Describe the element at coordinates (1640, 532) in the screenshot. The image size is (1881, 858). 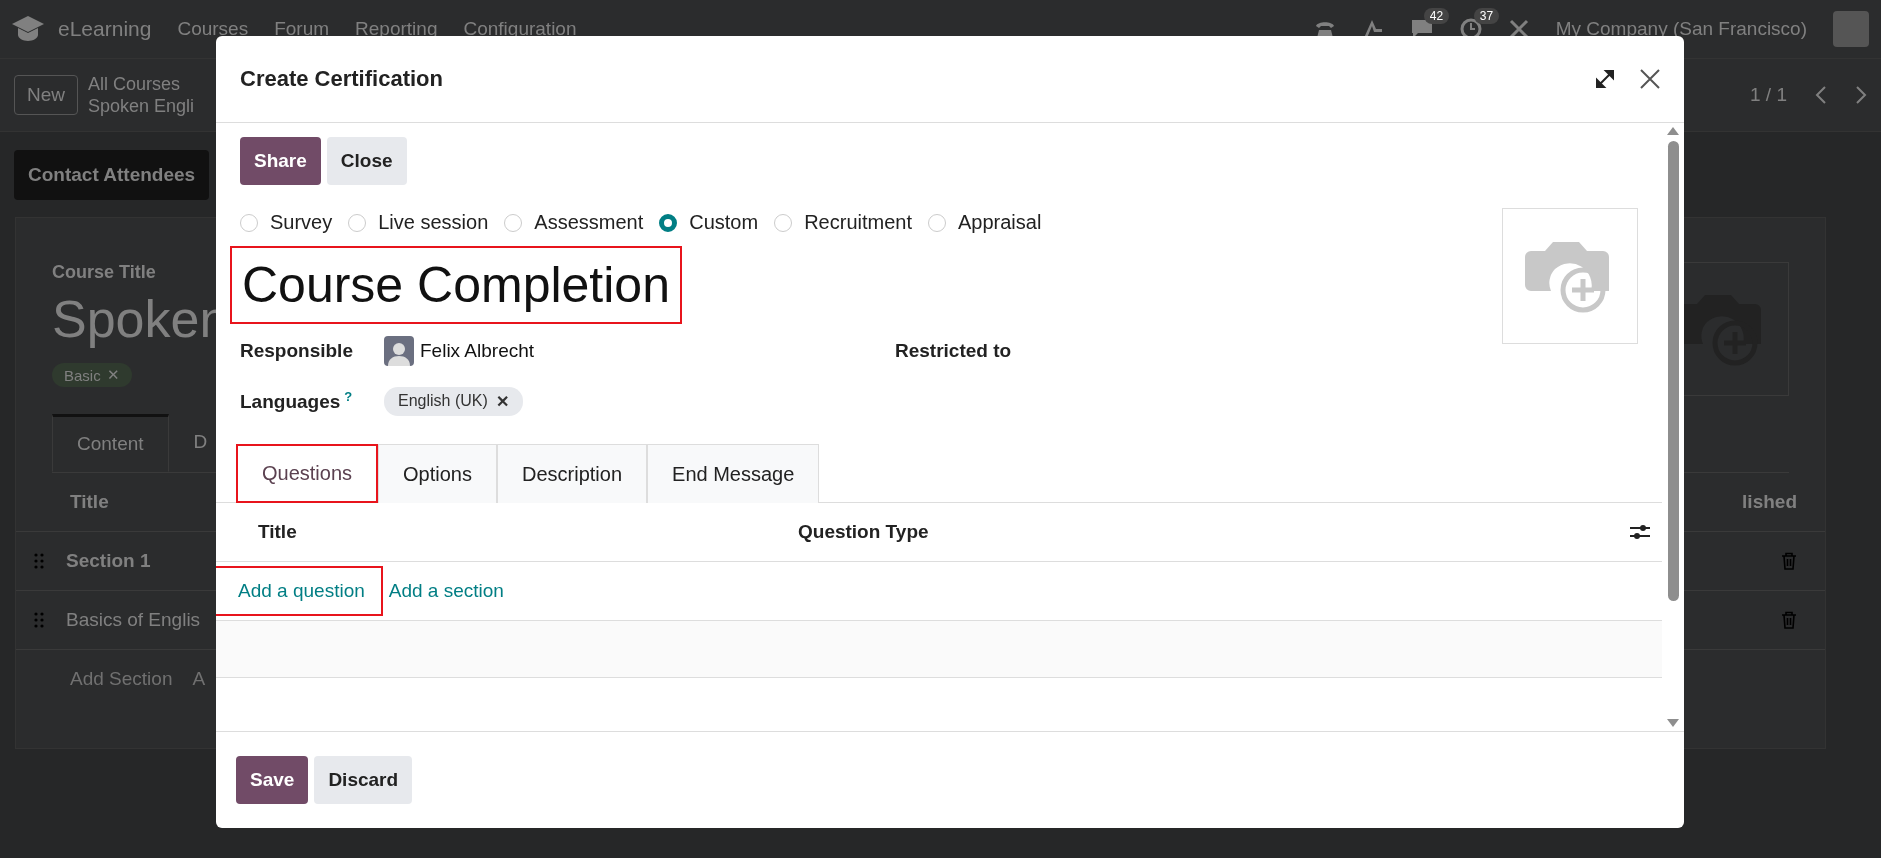
I see `column-settings-icon` at that location.